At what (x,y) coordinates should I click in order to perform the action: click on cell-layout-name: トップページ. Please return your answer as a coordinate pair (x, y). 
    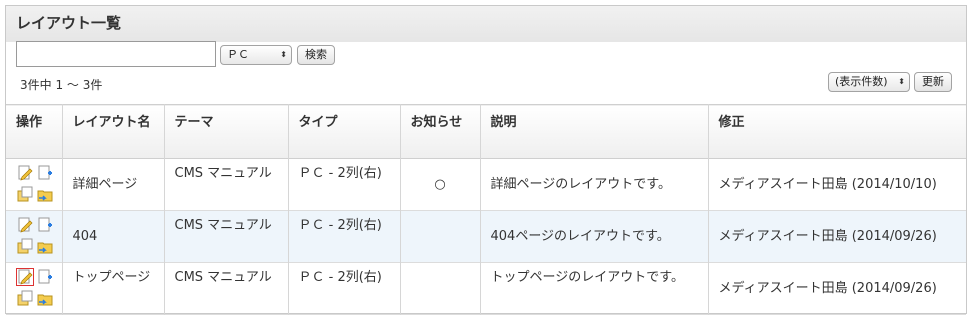
    Looking at the image, I should click on (112, 288).